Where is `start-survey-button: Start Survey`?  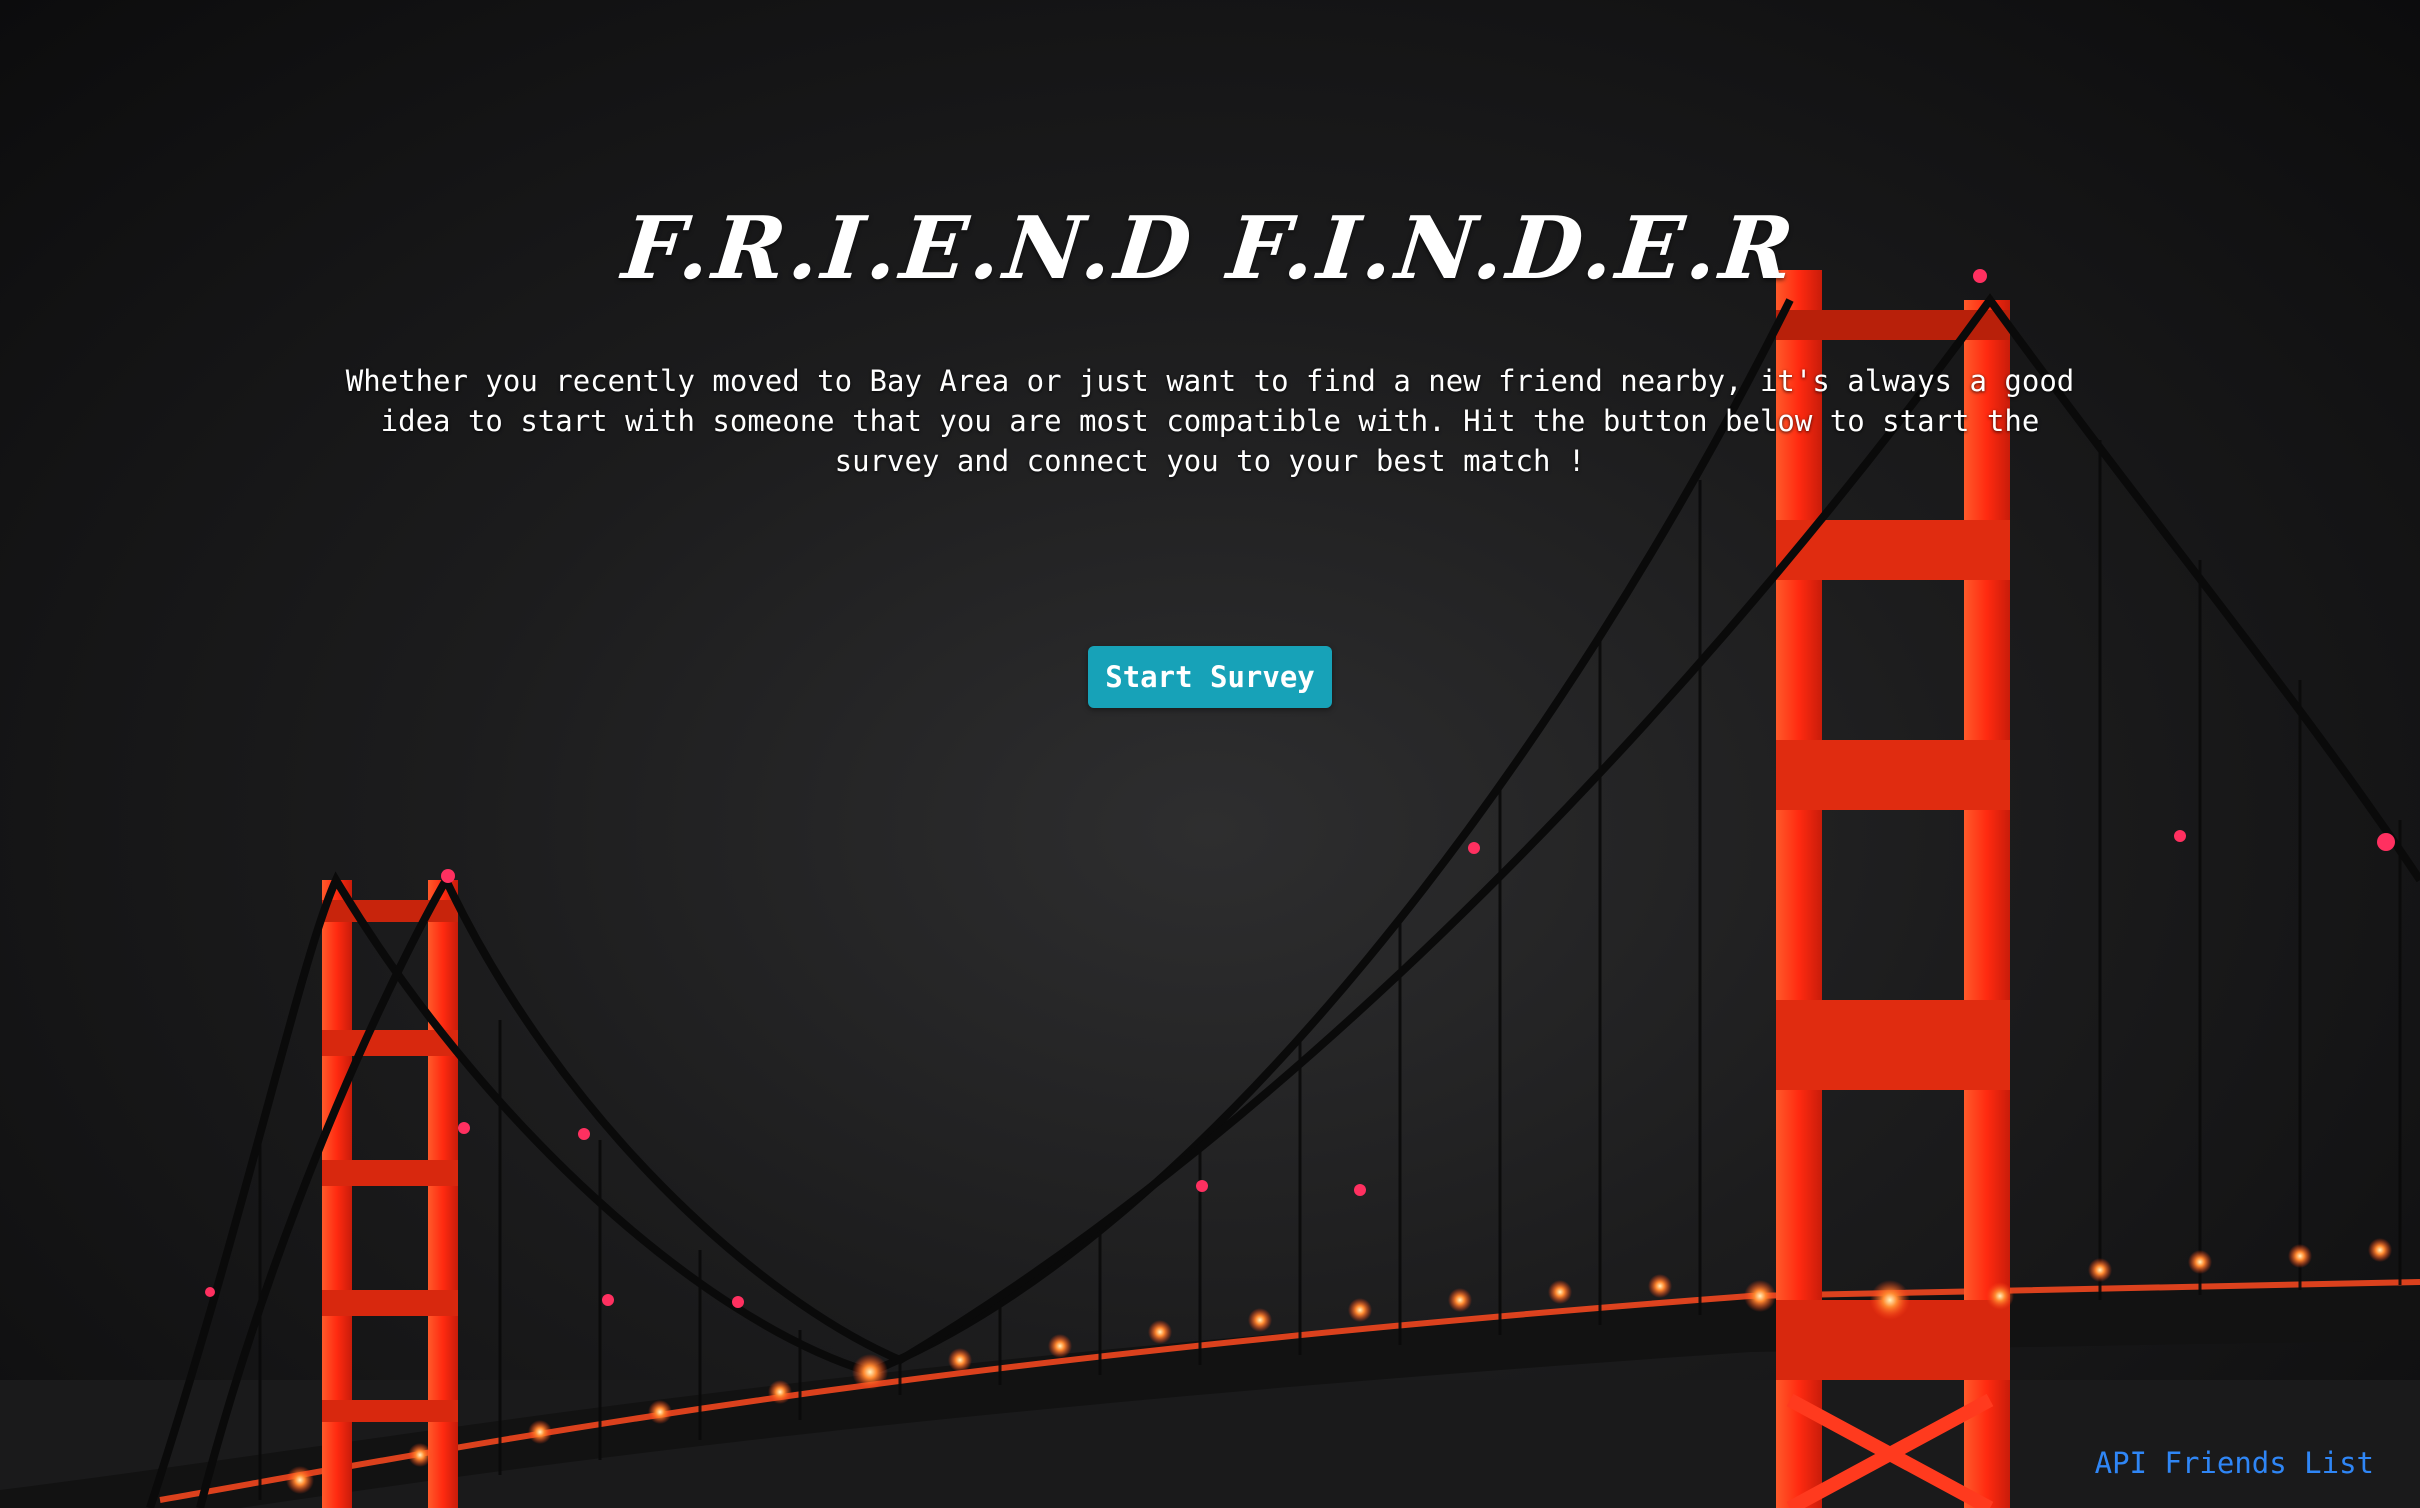 start-survey-button: Start Survey is located at coordinates (1210, 677).